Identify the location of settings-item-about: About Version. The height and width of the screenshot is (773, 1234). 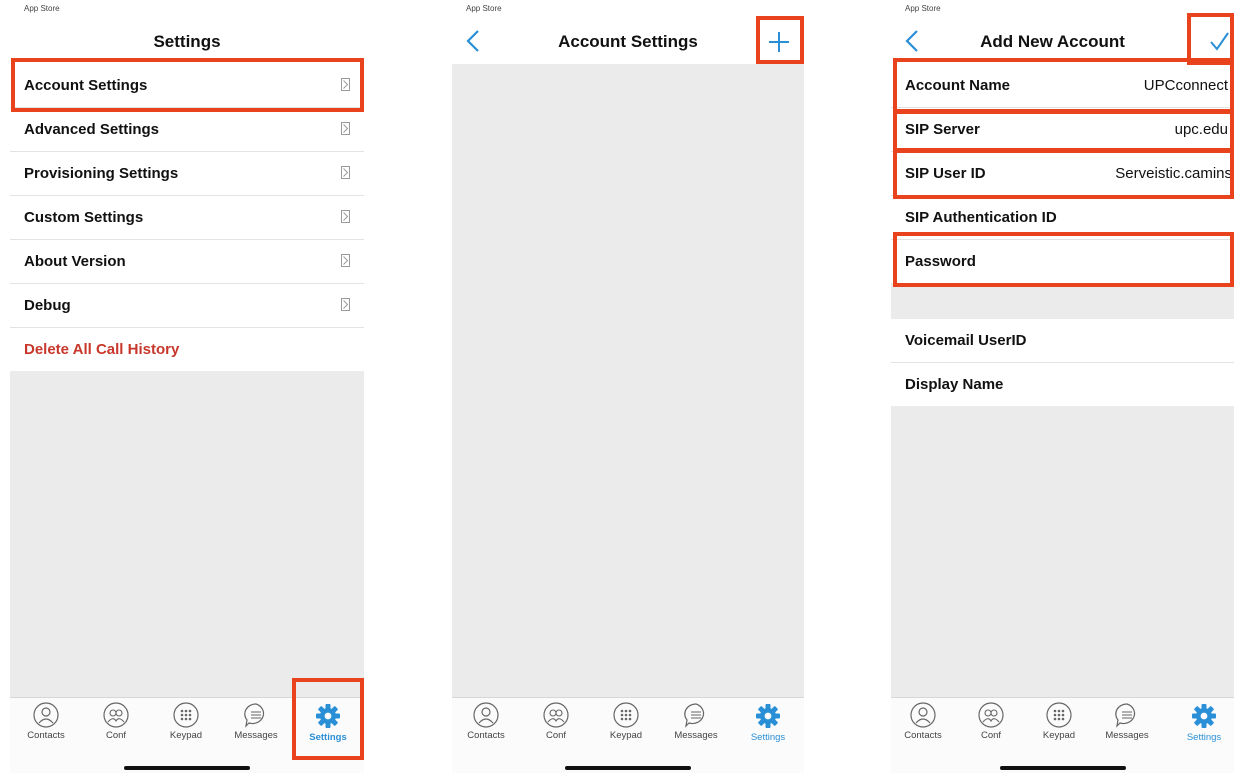
(187, 262).